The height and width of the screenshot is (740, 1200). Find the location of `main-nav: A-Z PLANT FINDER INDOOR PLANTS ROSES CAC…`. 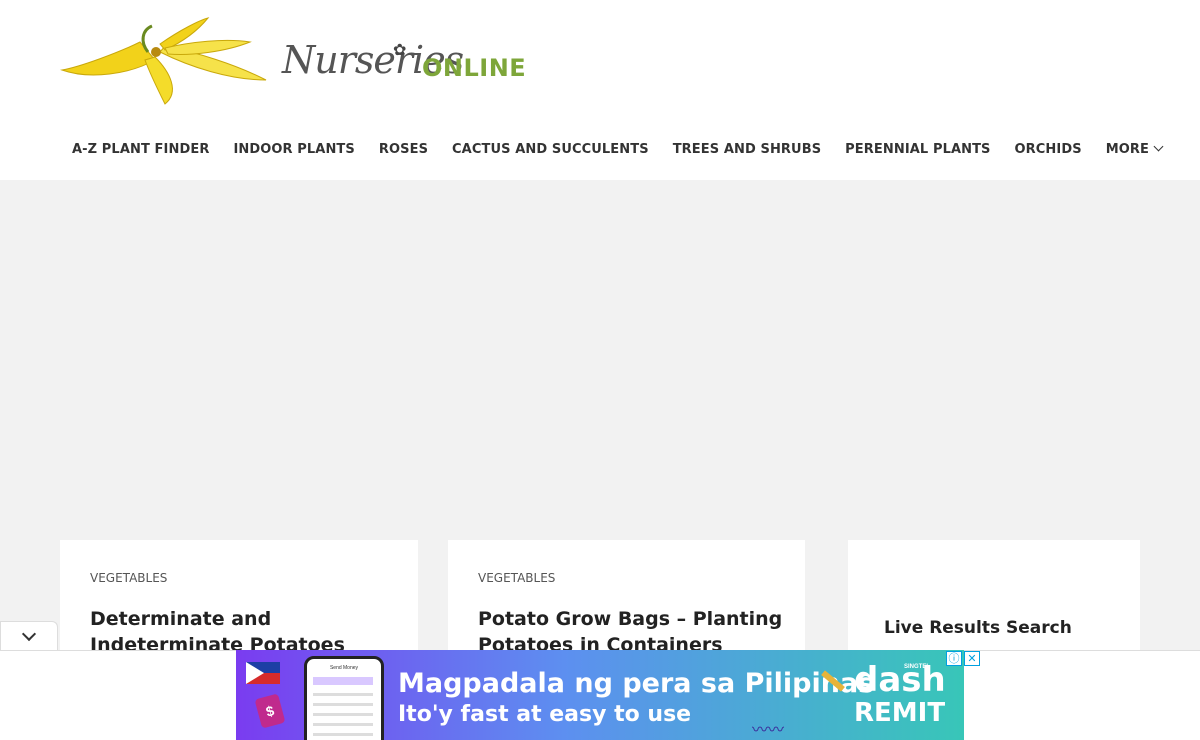

main-nav: A-Z PLANT FINDER INDOOR PLANTS ROSES CAC… is located at coordinates (617, 149).